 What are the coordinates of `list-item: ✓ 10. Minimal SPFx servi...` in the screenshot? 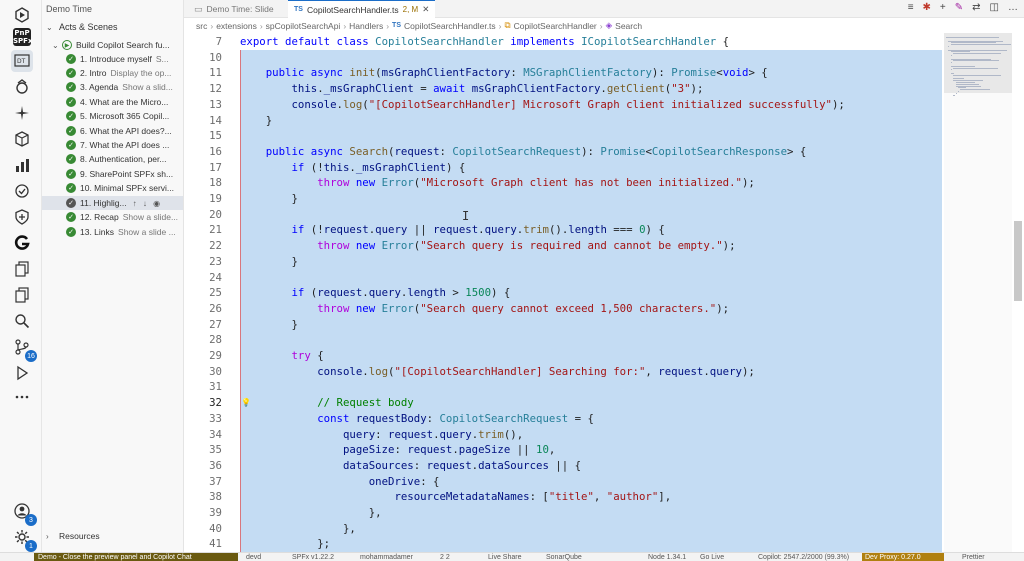 It's located at (112, 188).